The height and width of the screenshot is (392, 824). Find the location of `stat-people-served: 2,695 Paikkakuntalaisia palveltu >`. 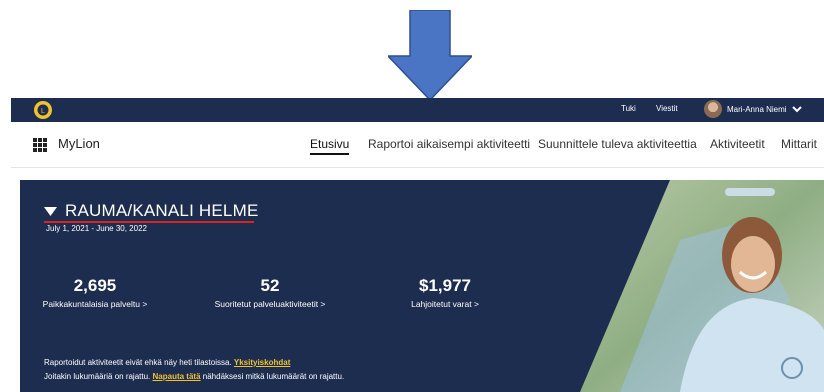

stat-people-served: 2,695 Paikkakuntalaisia palveltu > is located at coordinates (95, 292).